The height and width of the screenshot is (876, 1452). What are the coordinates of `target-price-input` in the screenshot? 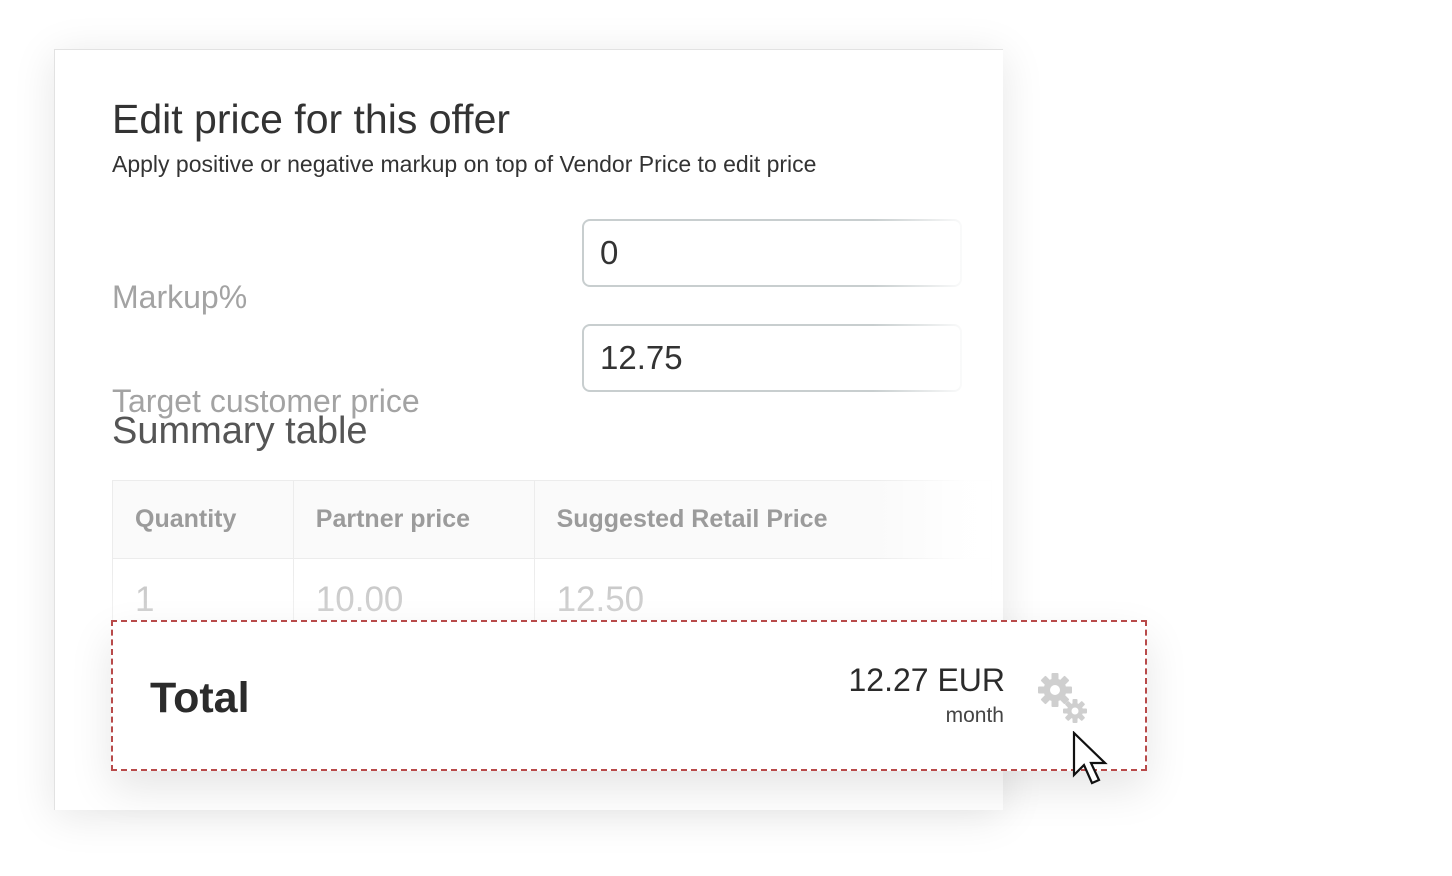 It's located at (772, 358).